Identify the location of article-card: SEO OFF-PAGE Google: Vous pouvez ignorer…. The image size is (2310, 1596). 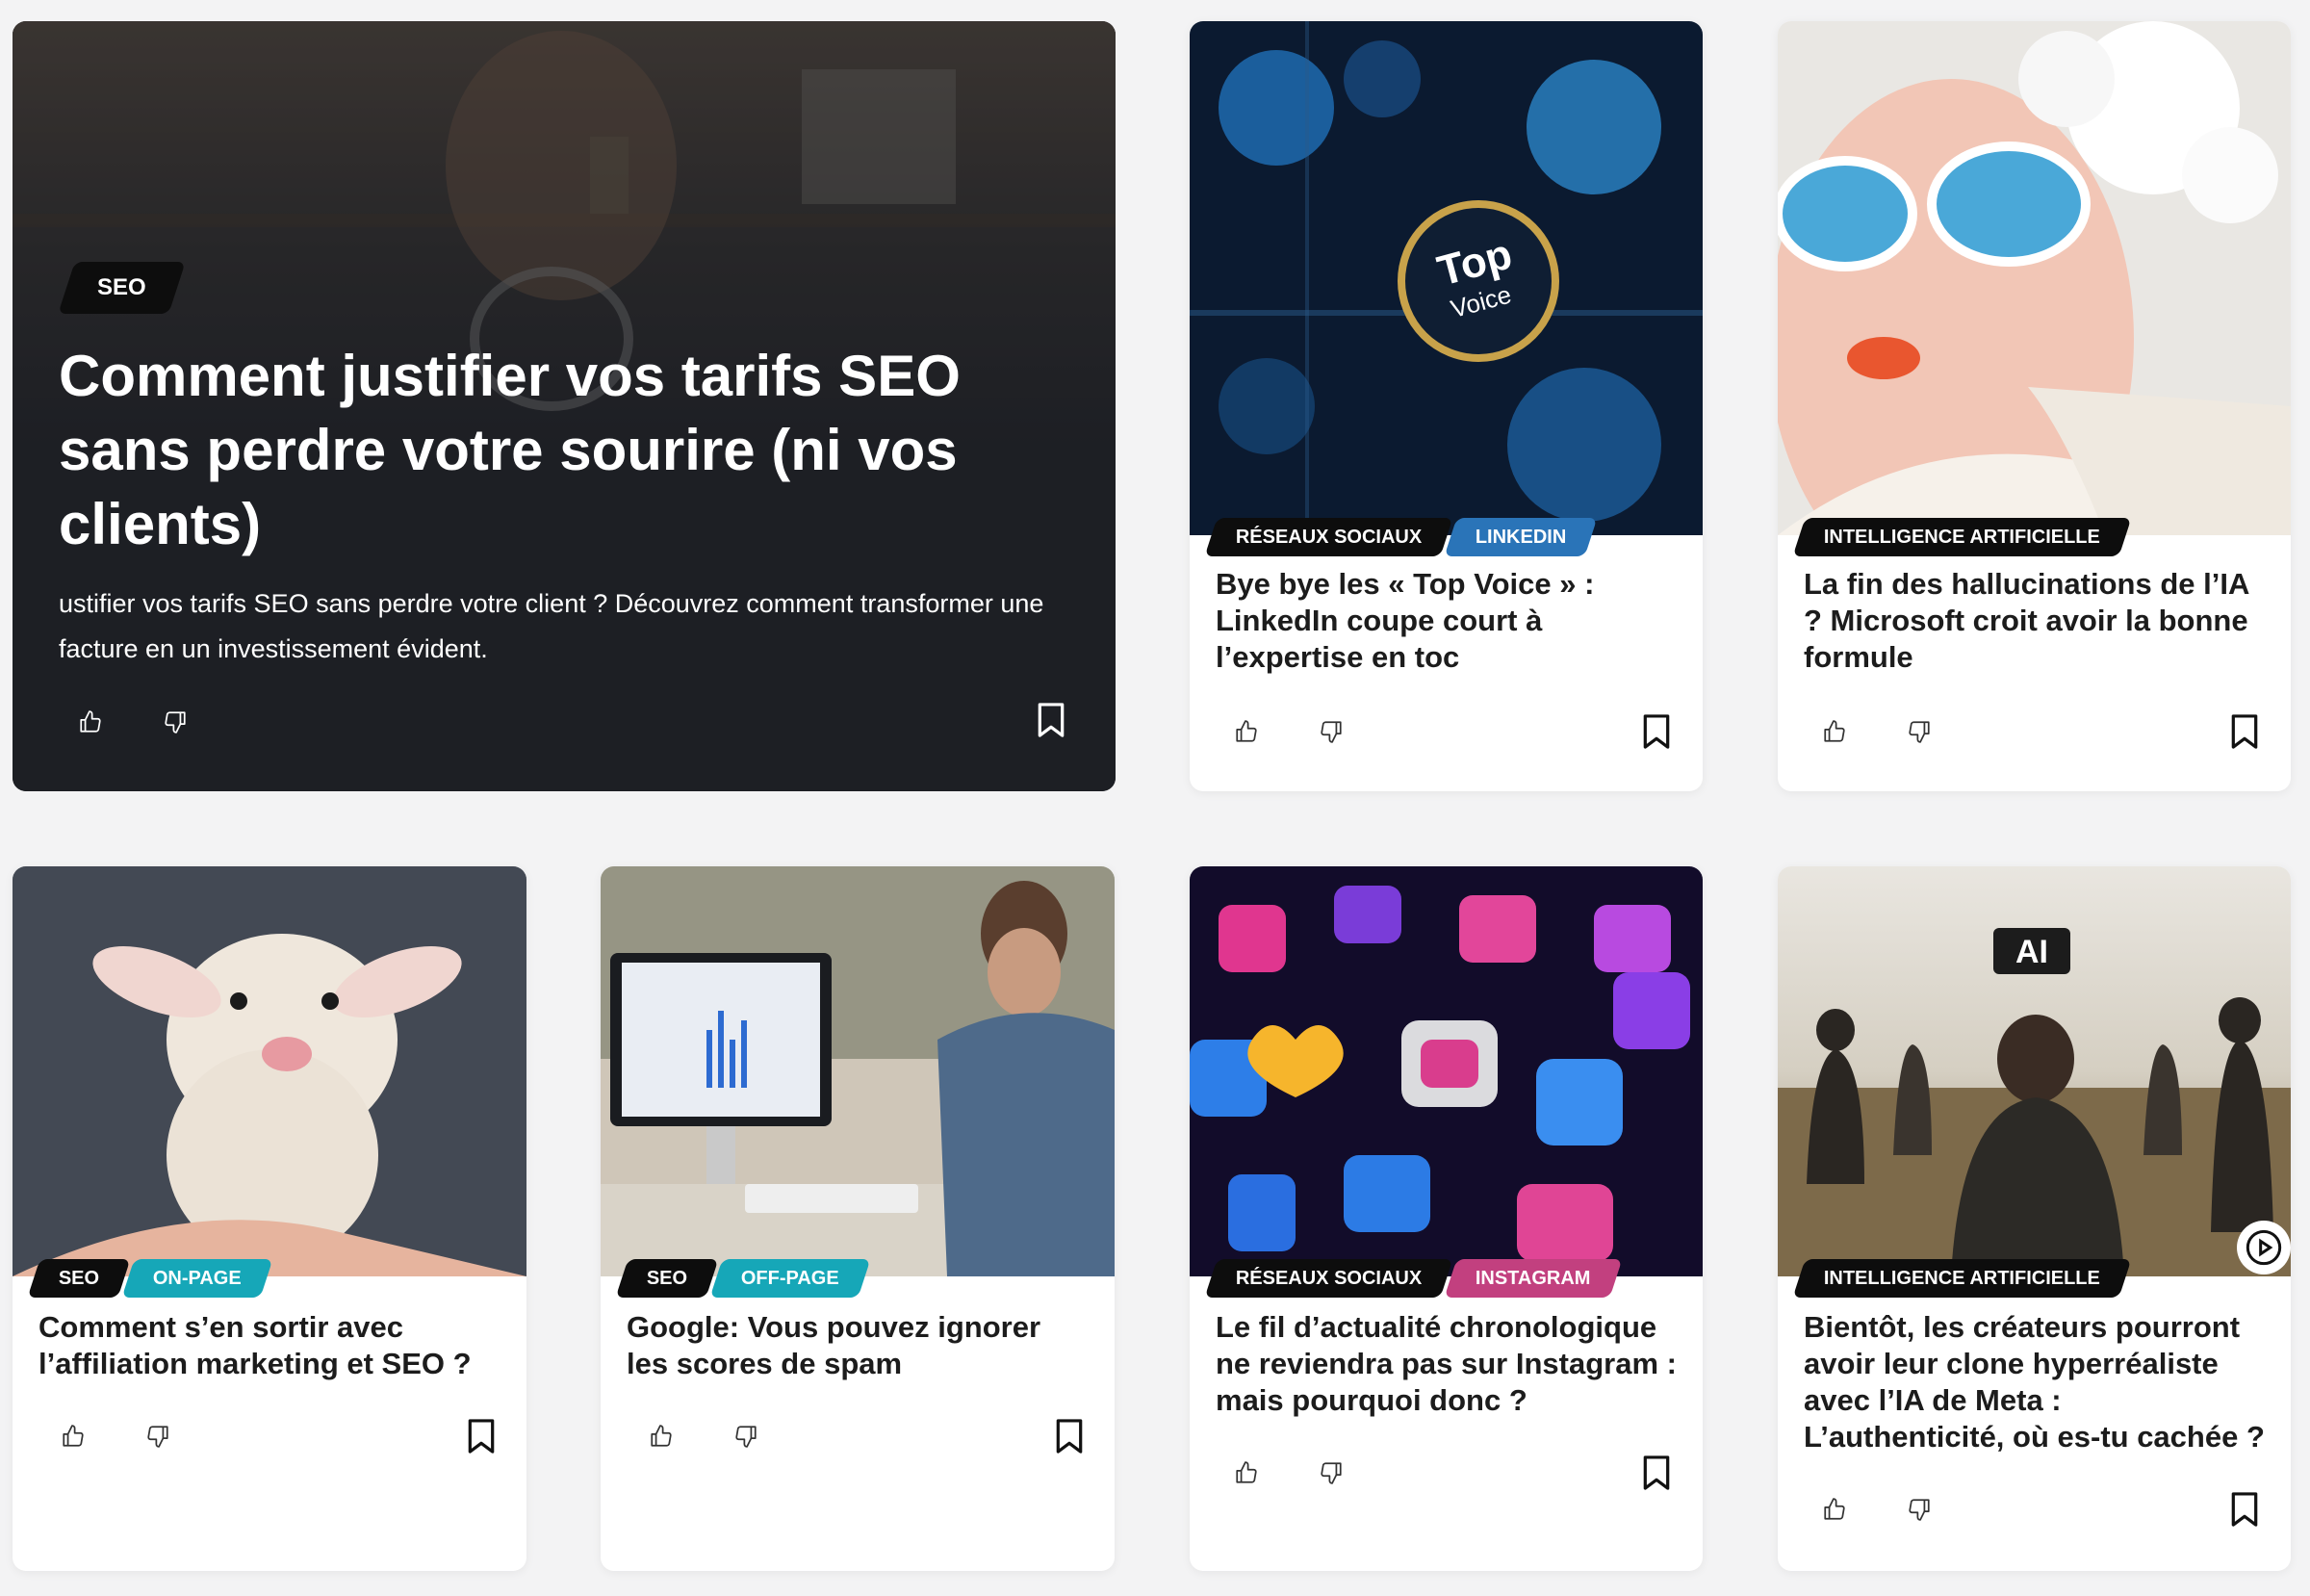
(858, 1219).